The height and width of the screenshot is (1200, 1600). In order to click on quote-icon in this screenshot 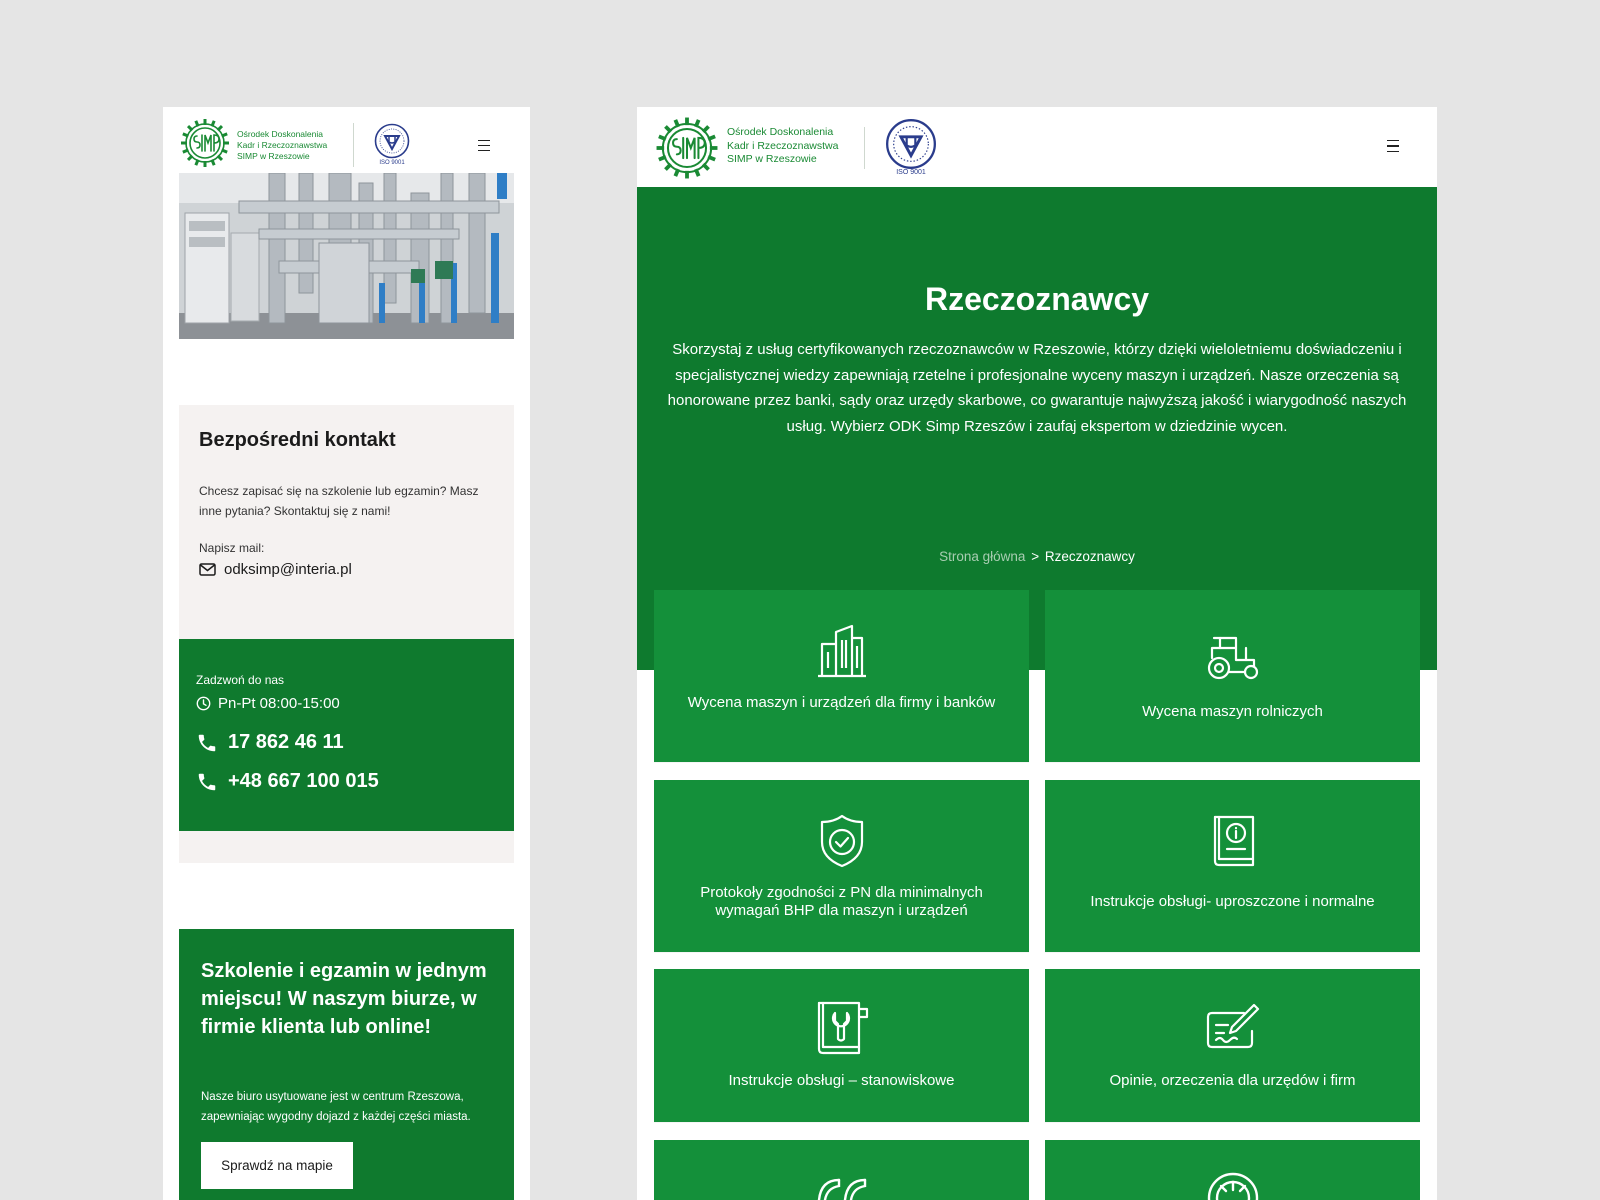, I will do `click(841, 1189)`.